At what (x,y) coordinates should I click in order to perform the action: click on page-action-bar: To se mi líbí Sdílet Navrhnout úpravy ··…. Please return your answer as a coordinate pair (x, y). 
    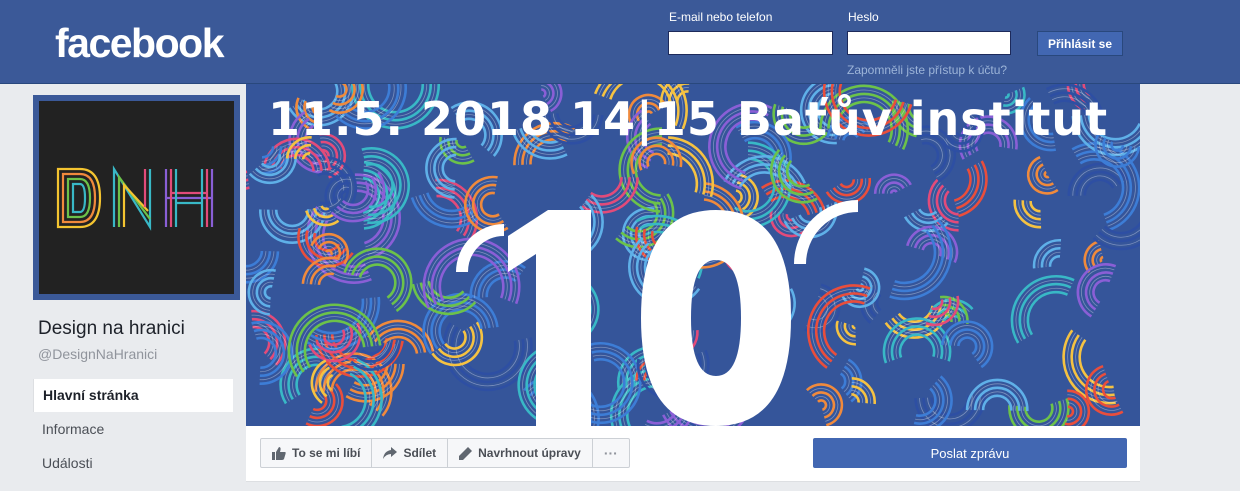
    Looking at the image, I should click on (693, 454).